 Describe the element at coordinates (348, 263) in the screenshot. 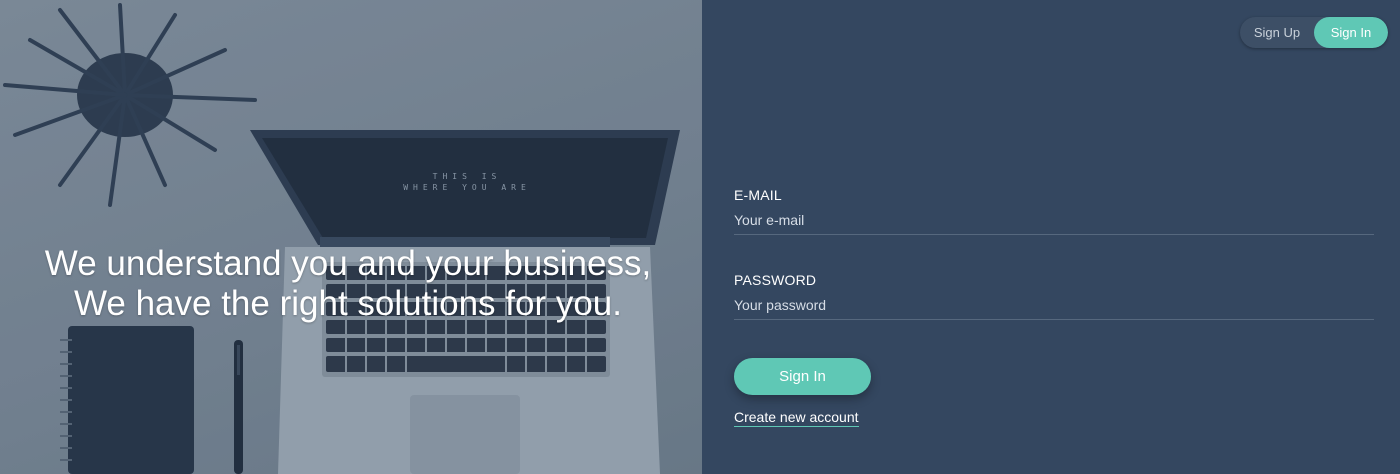

I see `hero-tagline-line1: We understand you and your business,` at that location.